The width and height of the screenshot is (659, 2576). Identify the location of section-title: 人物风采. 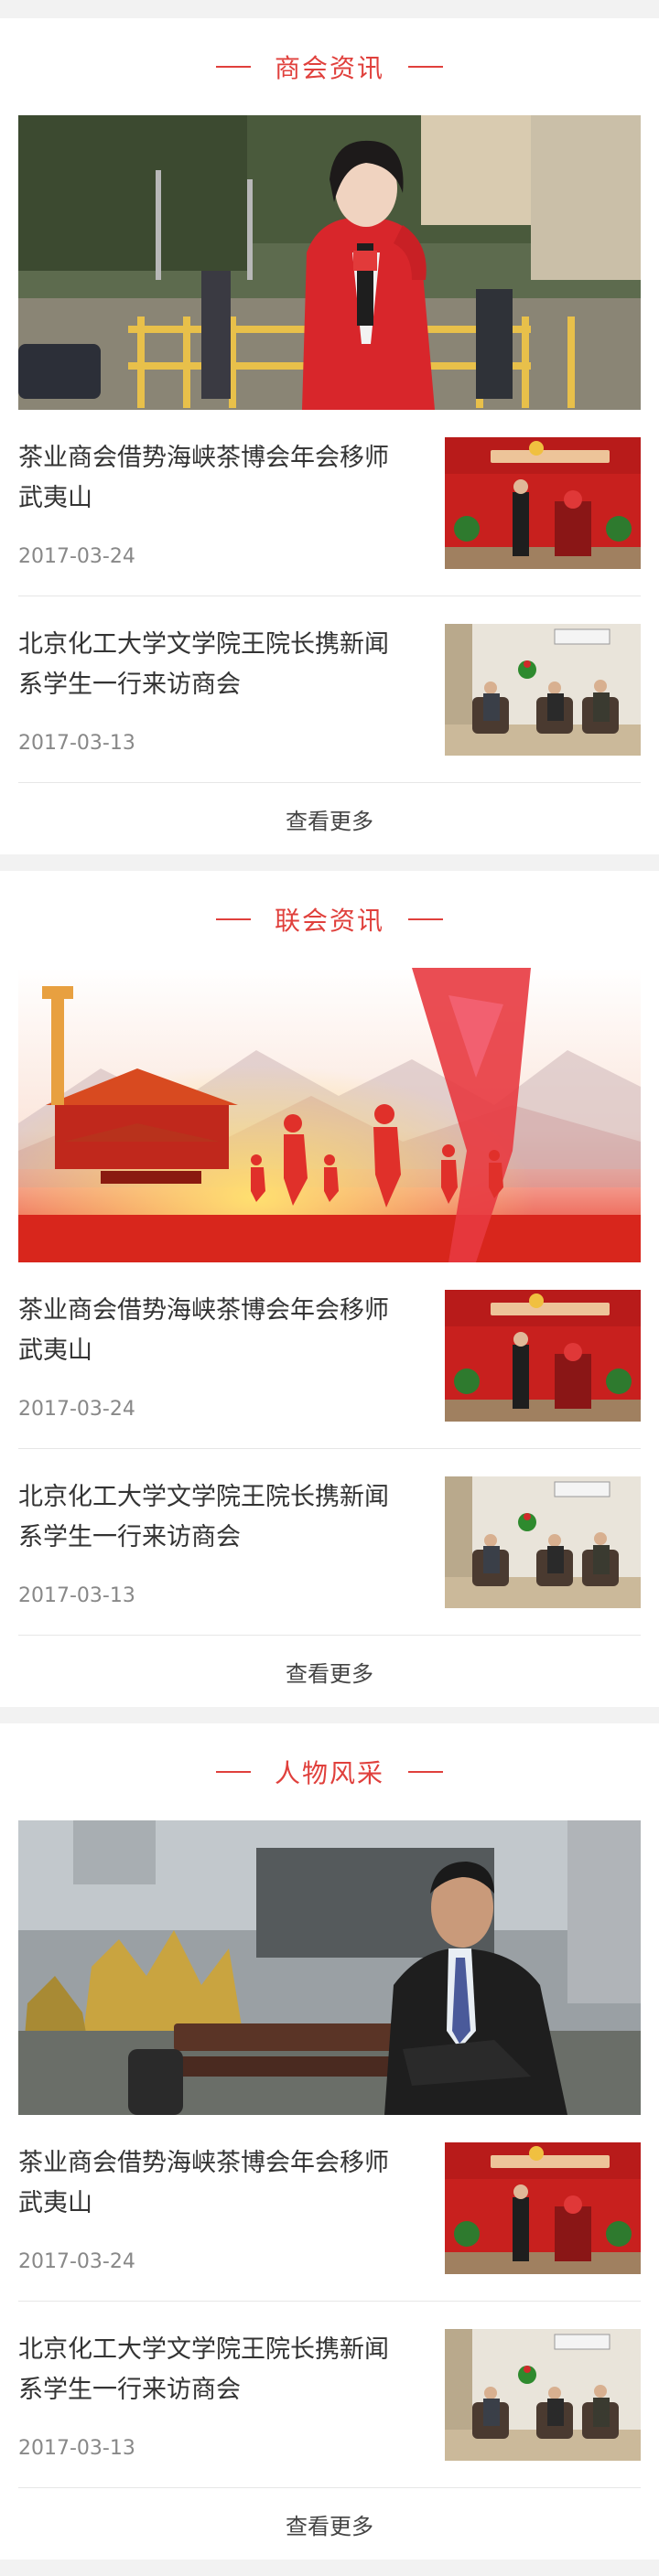
(329, 1773).